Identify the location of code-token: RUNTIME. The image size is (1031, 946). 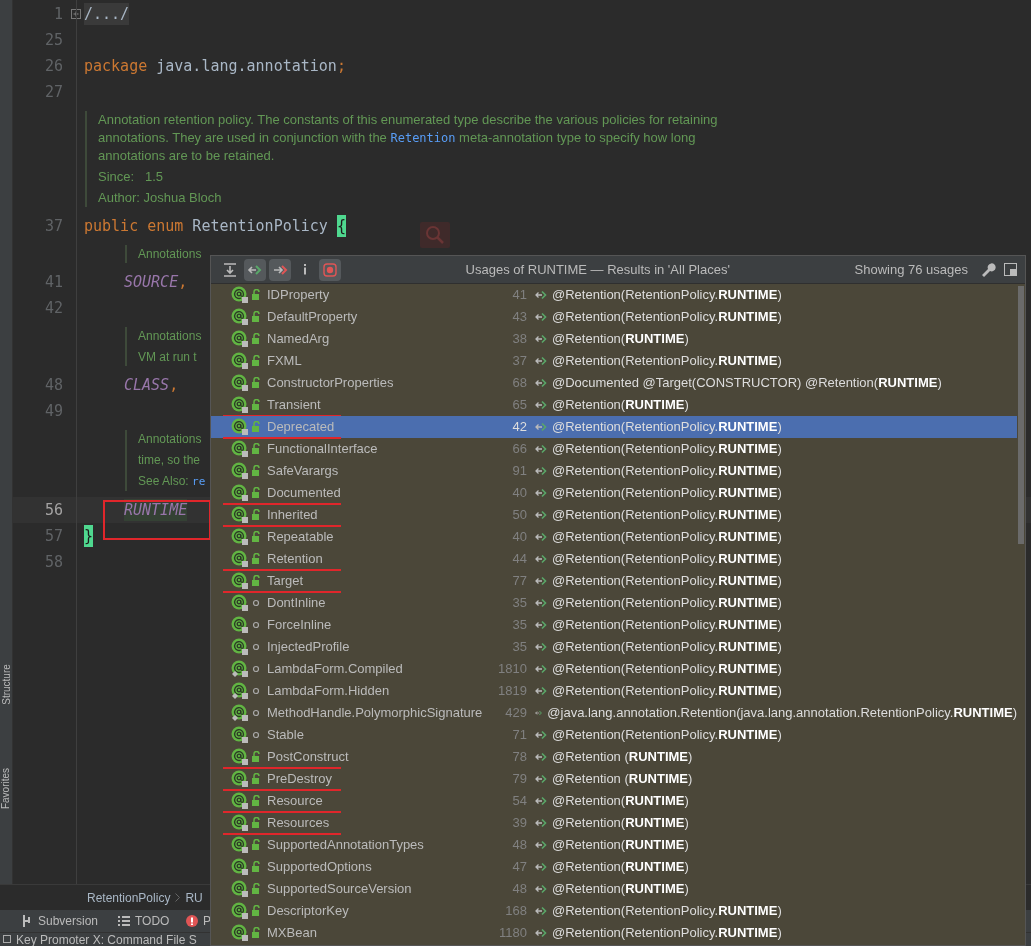
(156, 510).